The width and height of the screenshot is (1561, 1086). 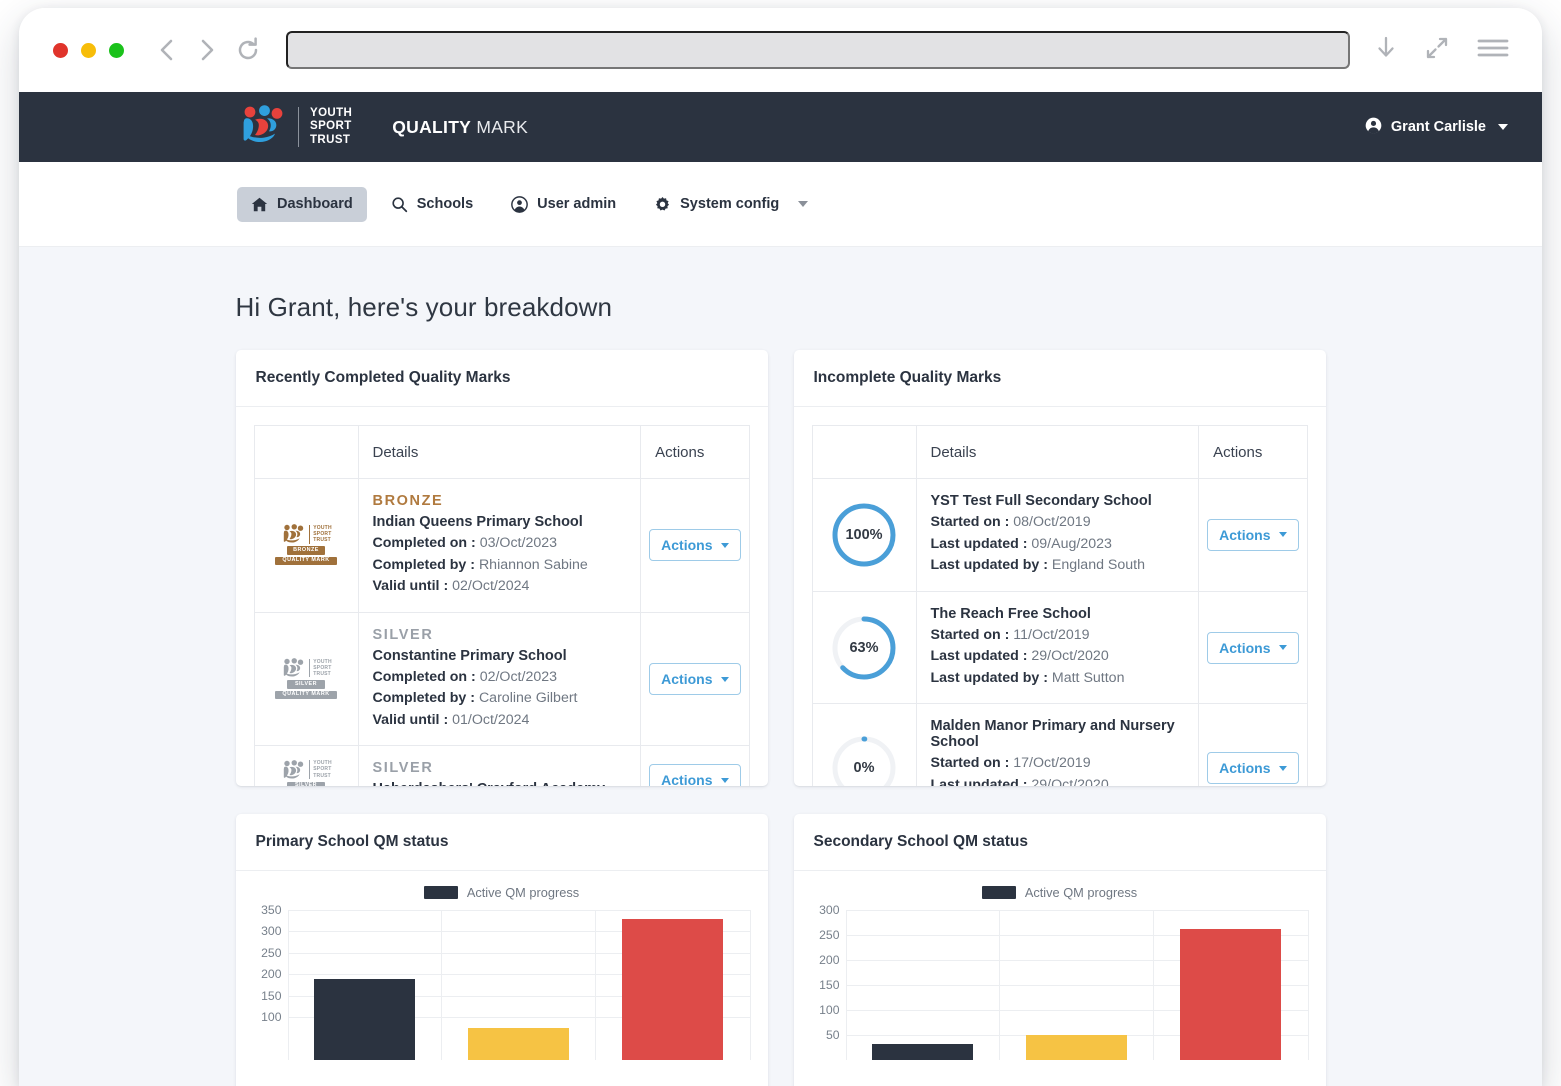 What do you see at coordinates (528, 698) in the screenshot?
I see `field-value: Caroline Gilbert` at bounding box center [528, 698].